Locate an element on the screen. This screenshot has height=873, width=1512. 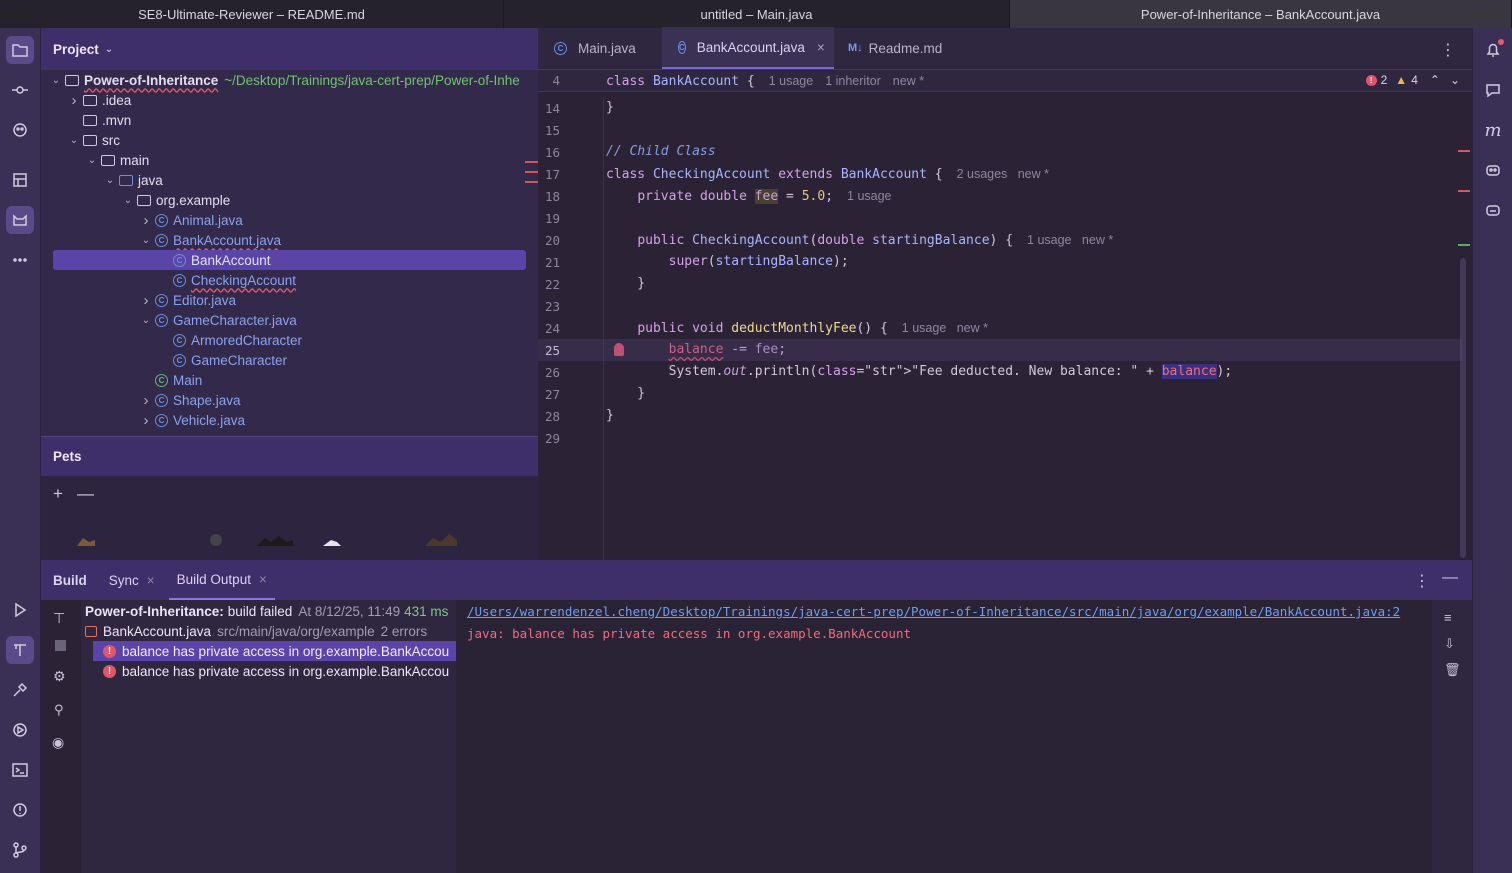
more-tools-icon is located at coordinates (20, 260).